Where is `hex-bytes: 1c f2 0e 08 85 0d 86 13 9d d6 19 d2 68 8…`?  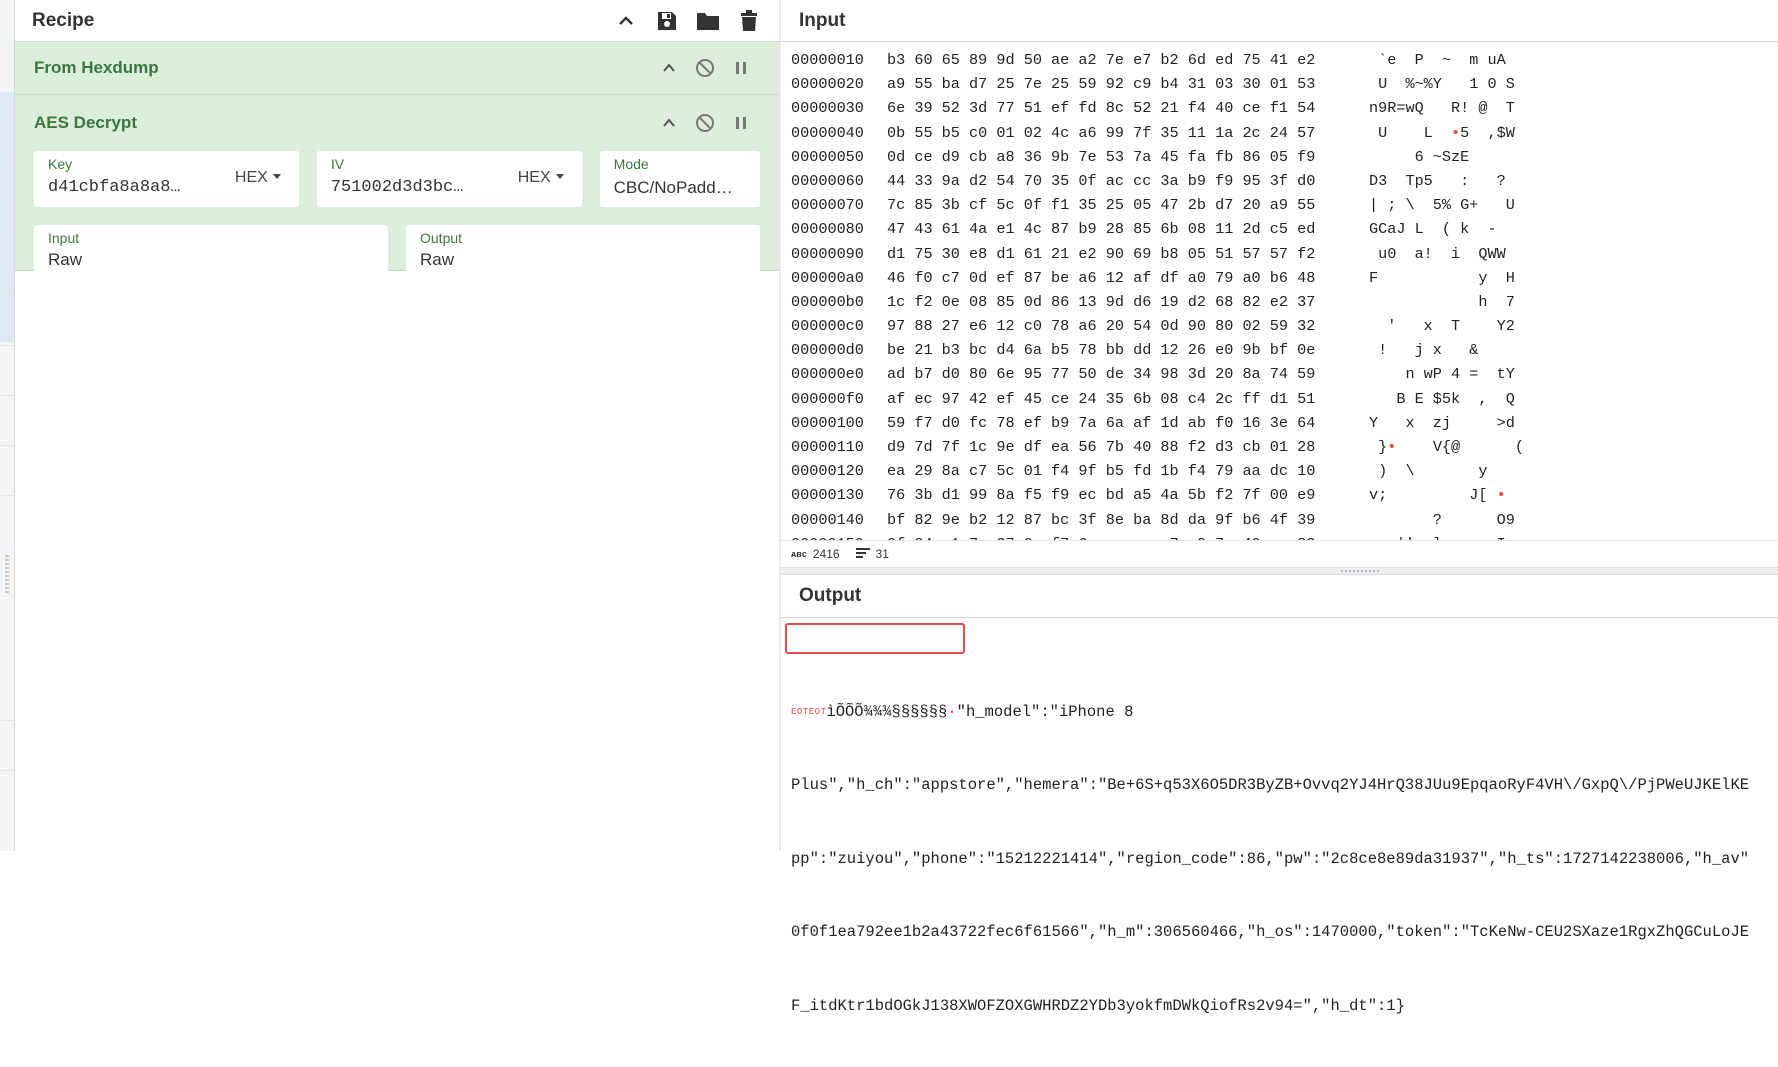 hex-bytes: 1c f2 0e 08 85 0d 86 13 9d d6 19 d2 68 8… is located at coordinates (1101, 301).